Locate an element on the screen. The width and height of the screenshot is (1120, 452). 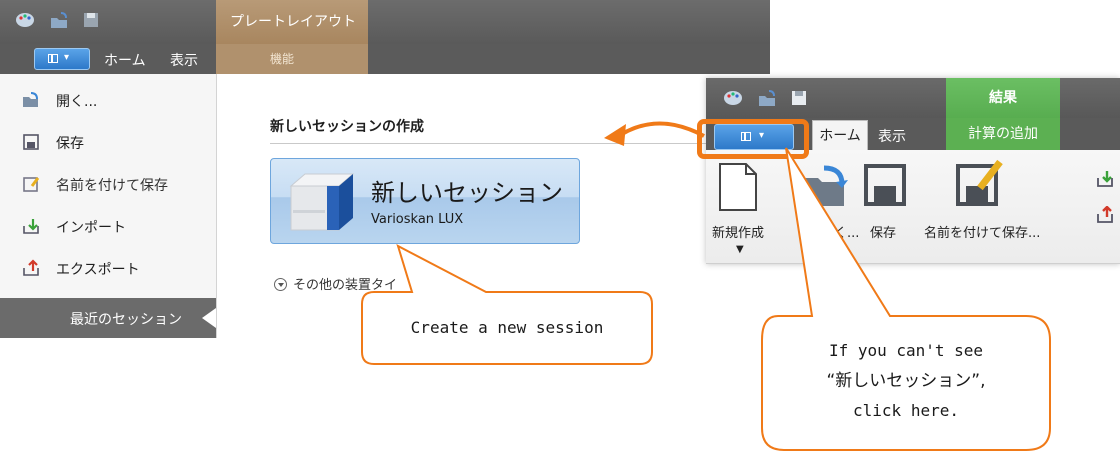
callout-create is located at coordinates (507, 304).